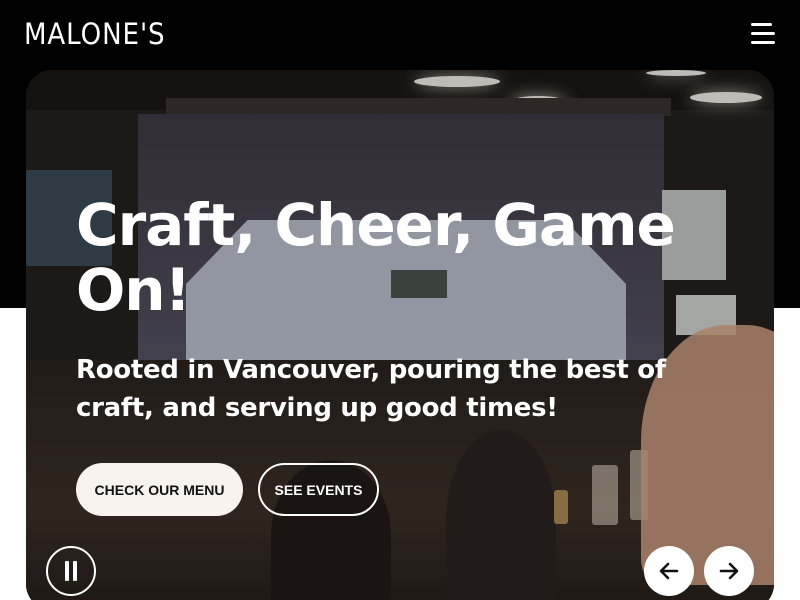 The image size is (800, 600). Describe the element at coordinates (67, 571) in the screenshot. I see `pause-icon` at that location.